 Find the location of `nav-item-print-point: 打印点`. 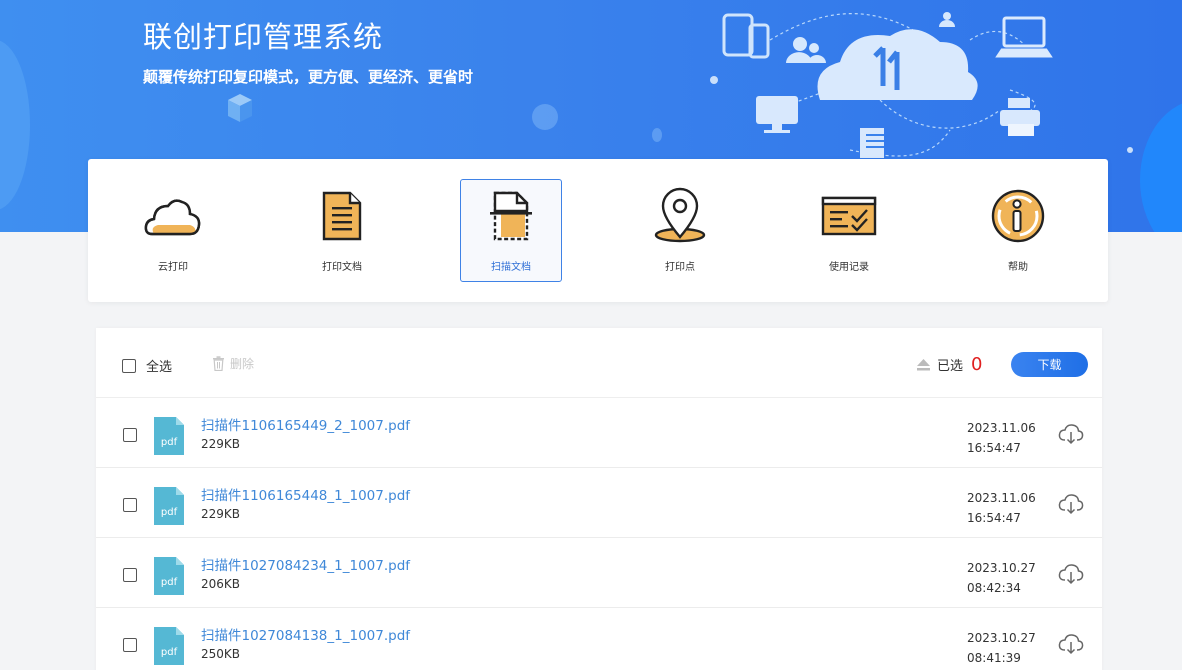

nav-item-print-point: 打印点 is located at coordinates (680, 230).